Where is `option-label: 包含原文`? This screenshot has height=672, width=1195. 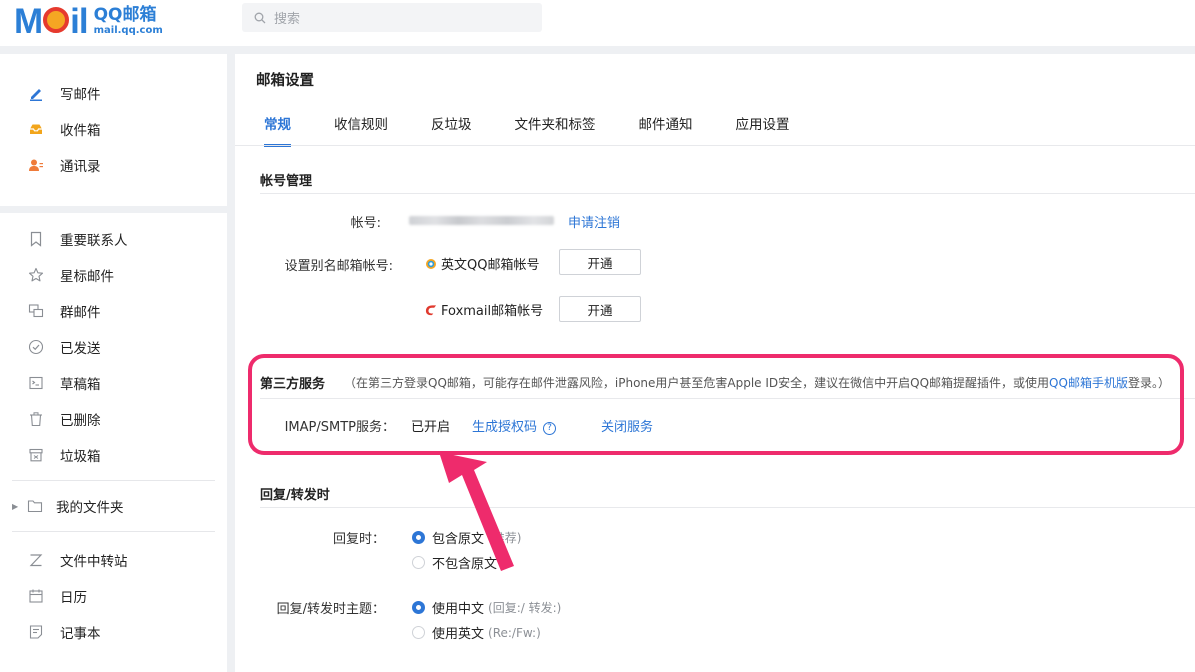 option-label: 包含原文 is located at coordinates (458, 539).